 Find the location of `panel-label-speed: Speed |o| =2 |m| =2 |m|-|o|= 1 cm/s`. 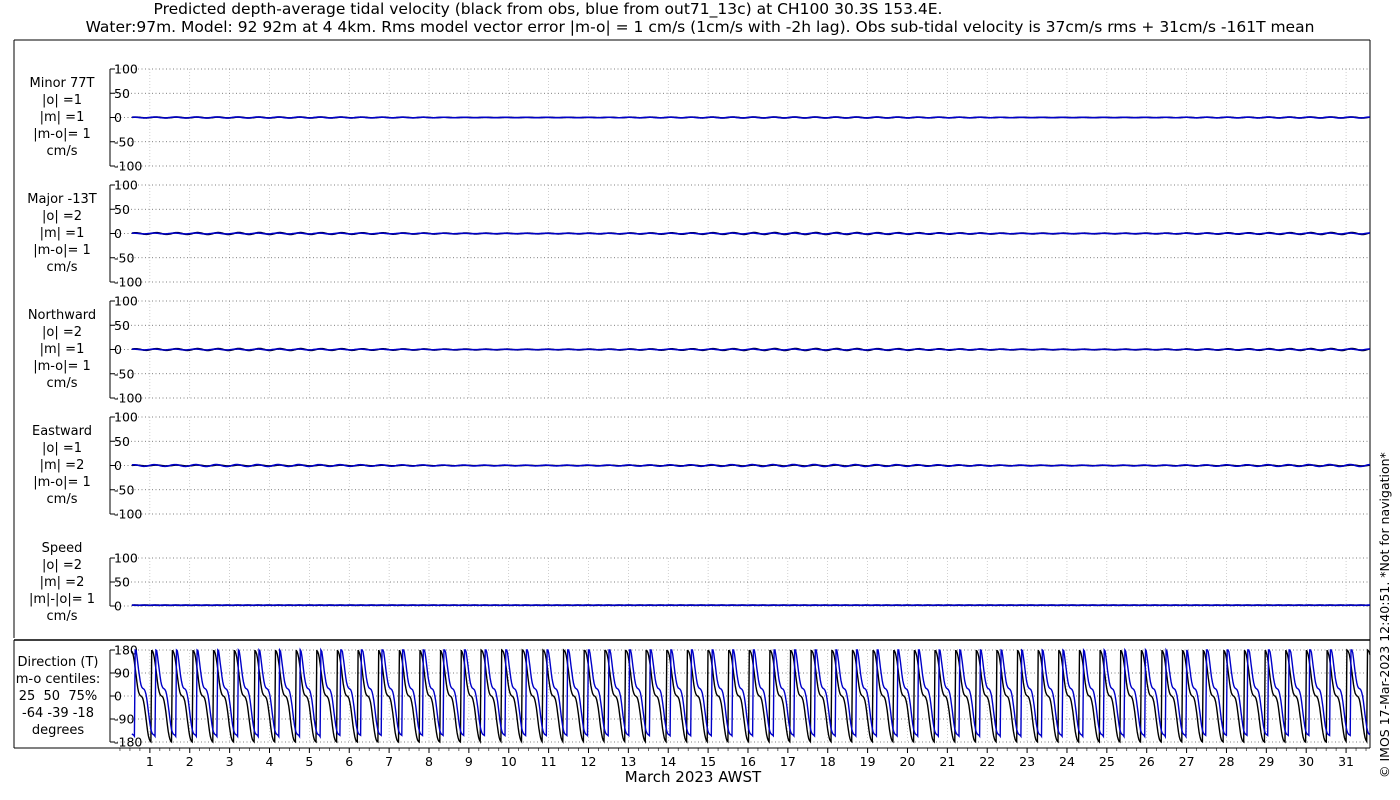

panel-label-speed: Speed |o| =2 |m| =2 |m|-|o|= 1 cm/s is located at coordinates (62, 582).